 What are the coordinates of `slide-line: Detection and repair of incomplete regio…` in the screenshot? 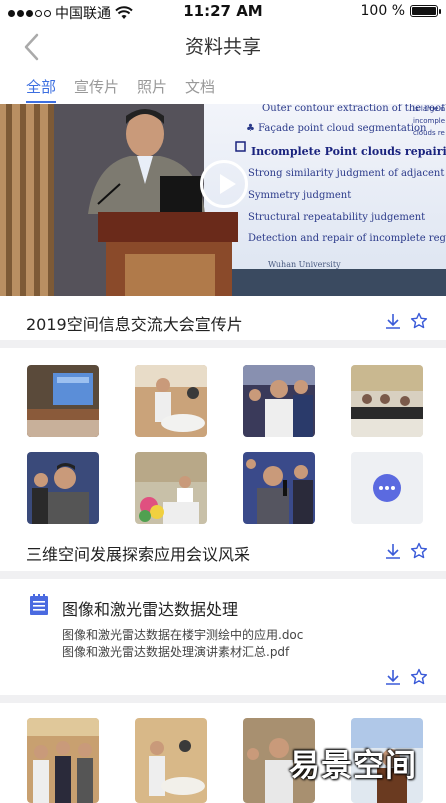 It's located at (347, 238).